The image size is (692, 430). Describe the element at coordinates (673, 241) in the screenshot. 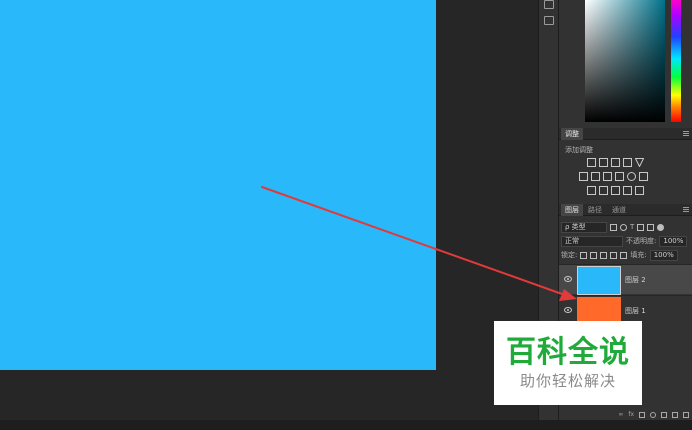

I see `opacity-input: 100%` at that location.